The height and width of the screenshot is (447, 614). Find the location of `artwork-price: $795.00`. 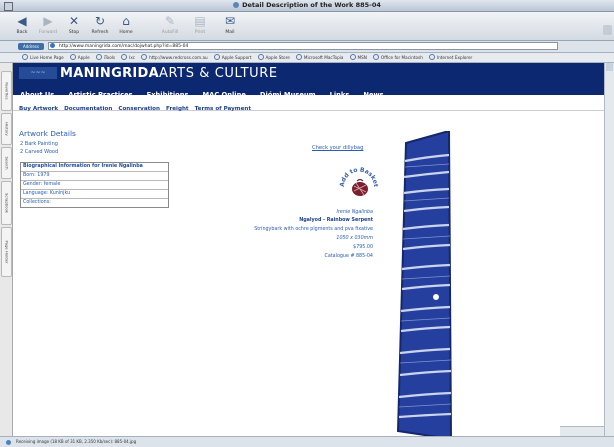

artwork-price: $795.00 is located at coordinates (363, 247).